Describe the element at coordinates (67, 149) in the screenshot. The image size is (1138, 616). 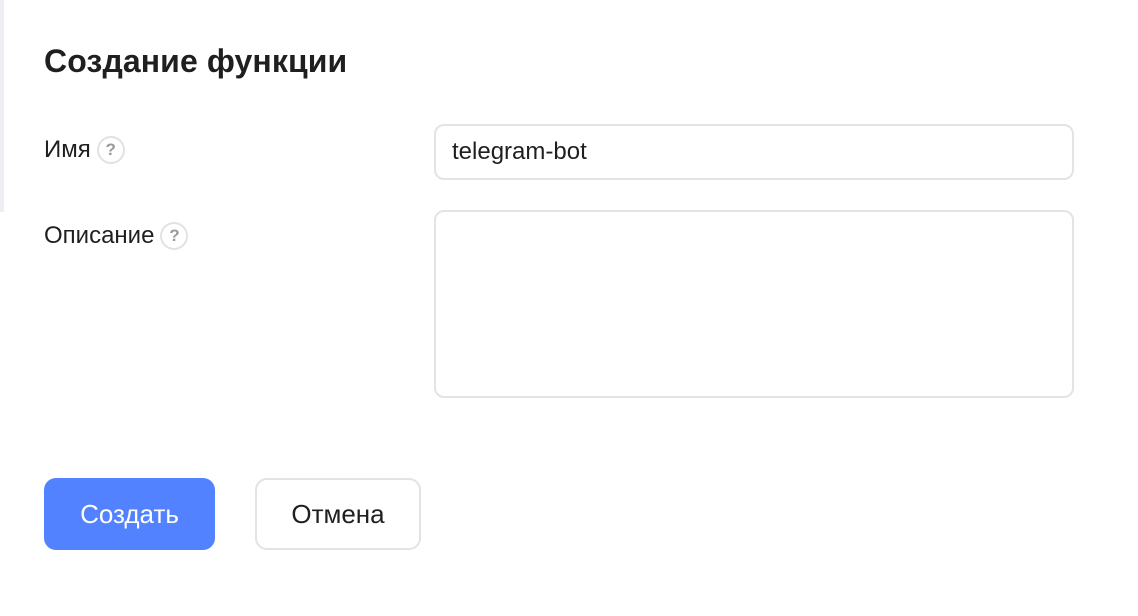
I see `name-field-label: Имя` at that location.